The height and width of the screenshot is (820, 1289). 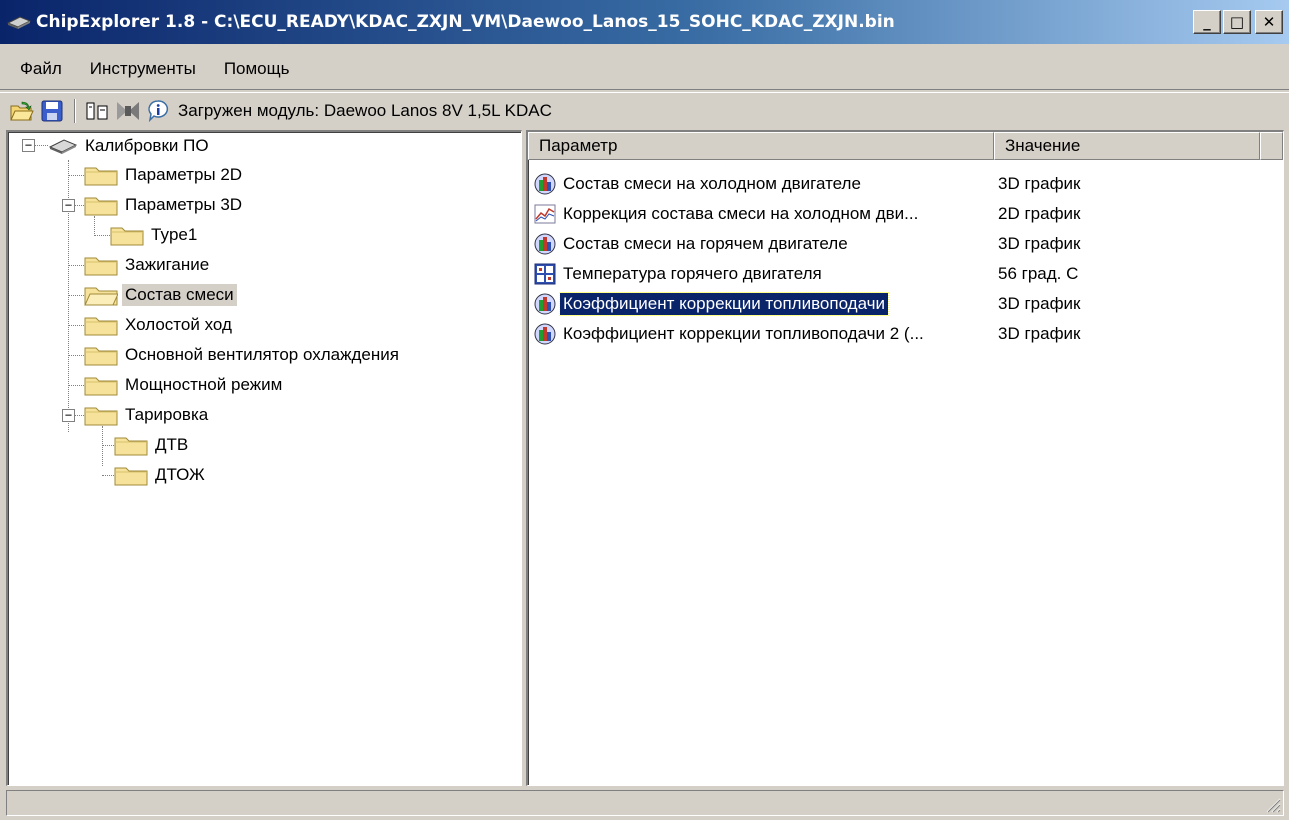 I want to click on minimize-button: _, so click(x=1207, y=22).